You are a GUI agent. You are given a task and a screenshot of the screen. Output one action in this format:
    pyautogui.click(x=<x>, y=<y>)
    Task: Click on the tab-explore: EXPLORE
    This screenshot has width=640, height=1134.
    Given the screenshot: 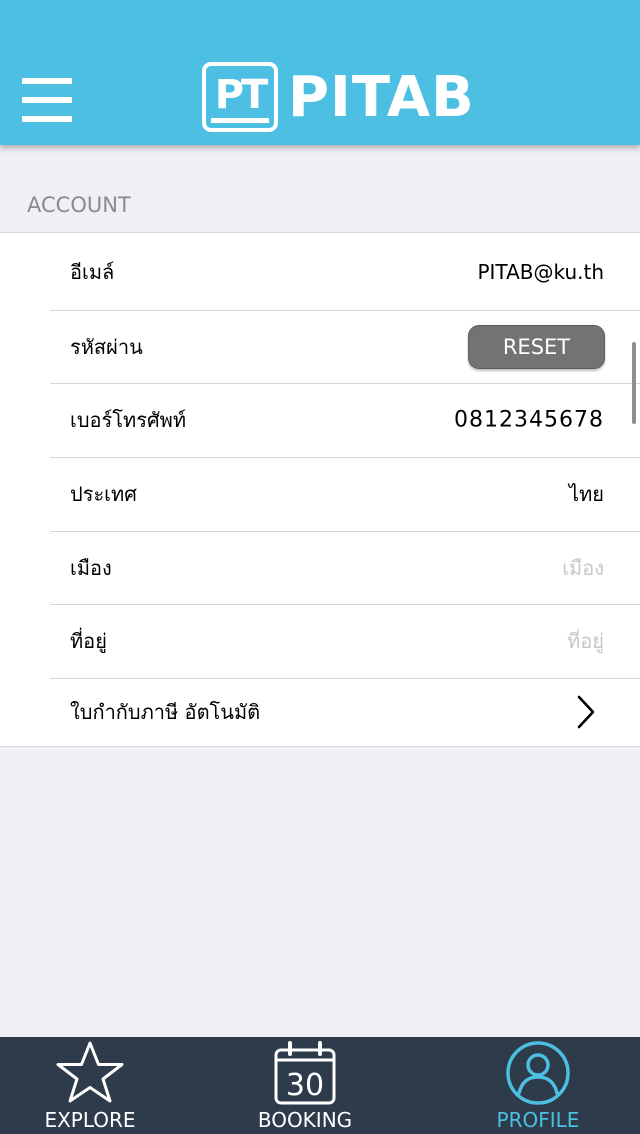 What is the action you would take?
    pyautogui.click(x=90, y=1085)
    